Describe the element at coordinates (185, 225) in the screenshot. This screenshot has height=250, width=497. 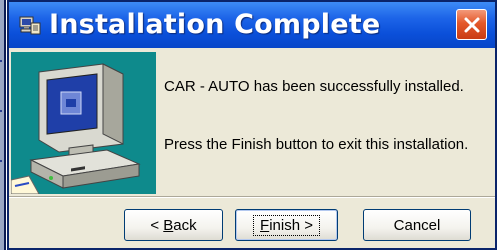
I see `back-button-rest: ack` at that location.